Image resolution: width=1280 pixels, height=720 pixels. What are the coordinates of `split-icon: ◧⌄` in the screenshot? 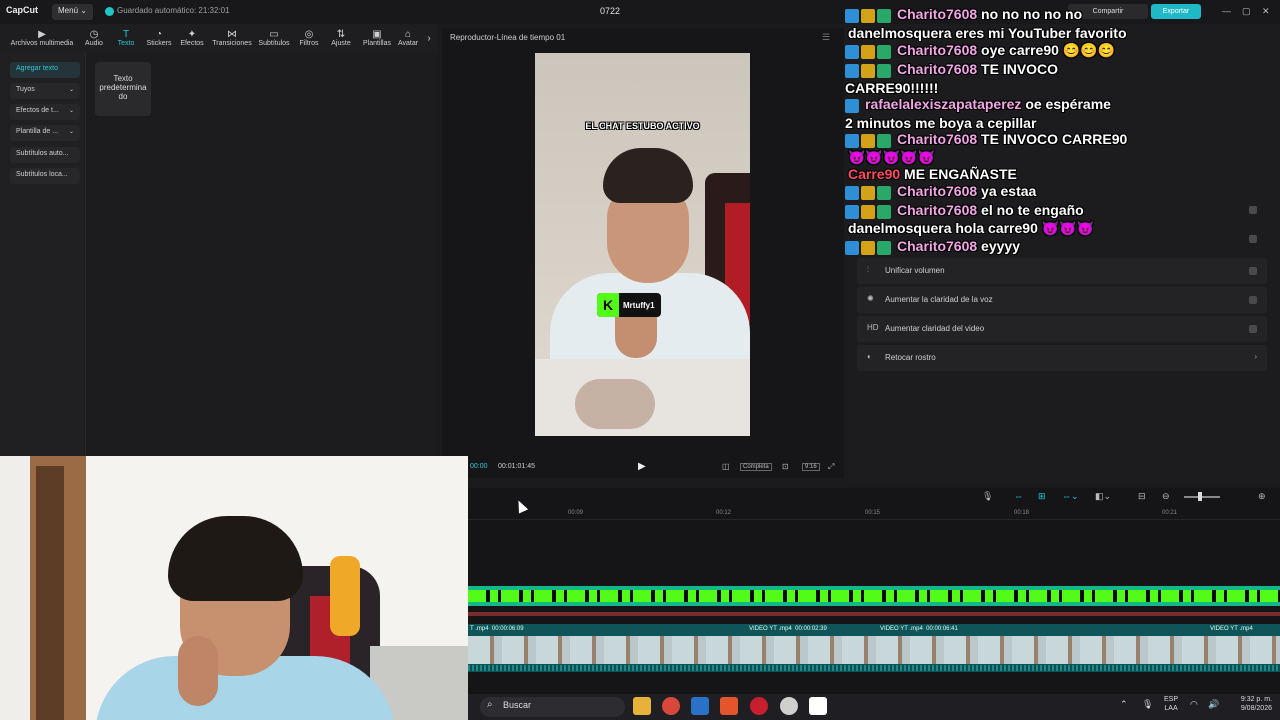 It's located at (1103, 496).